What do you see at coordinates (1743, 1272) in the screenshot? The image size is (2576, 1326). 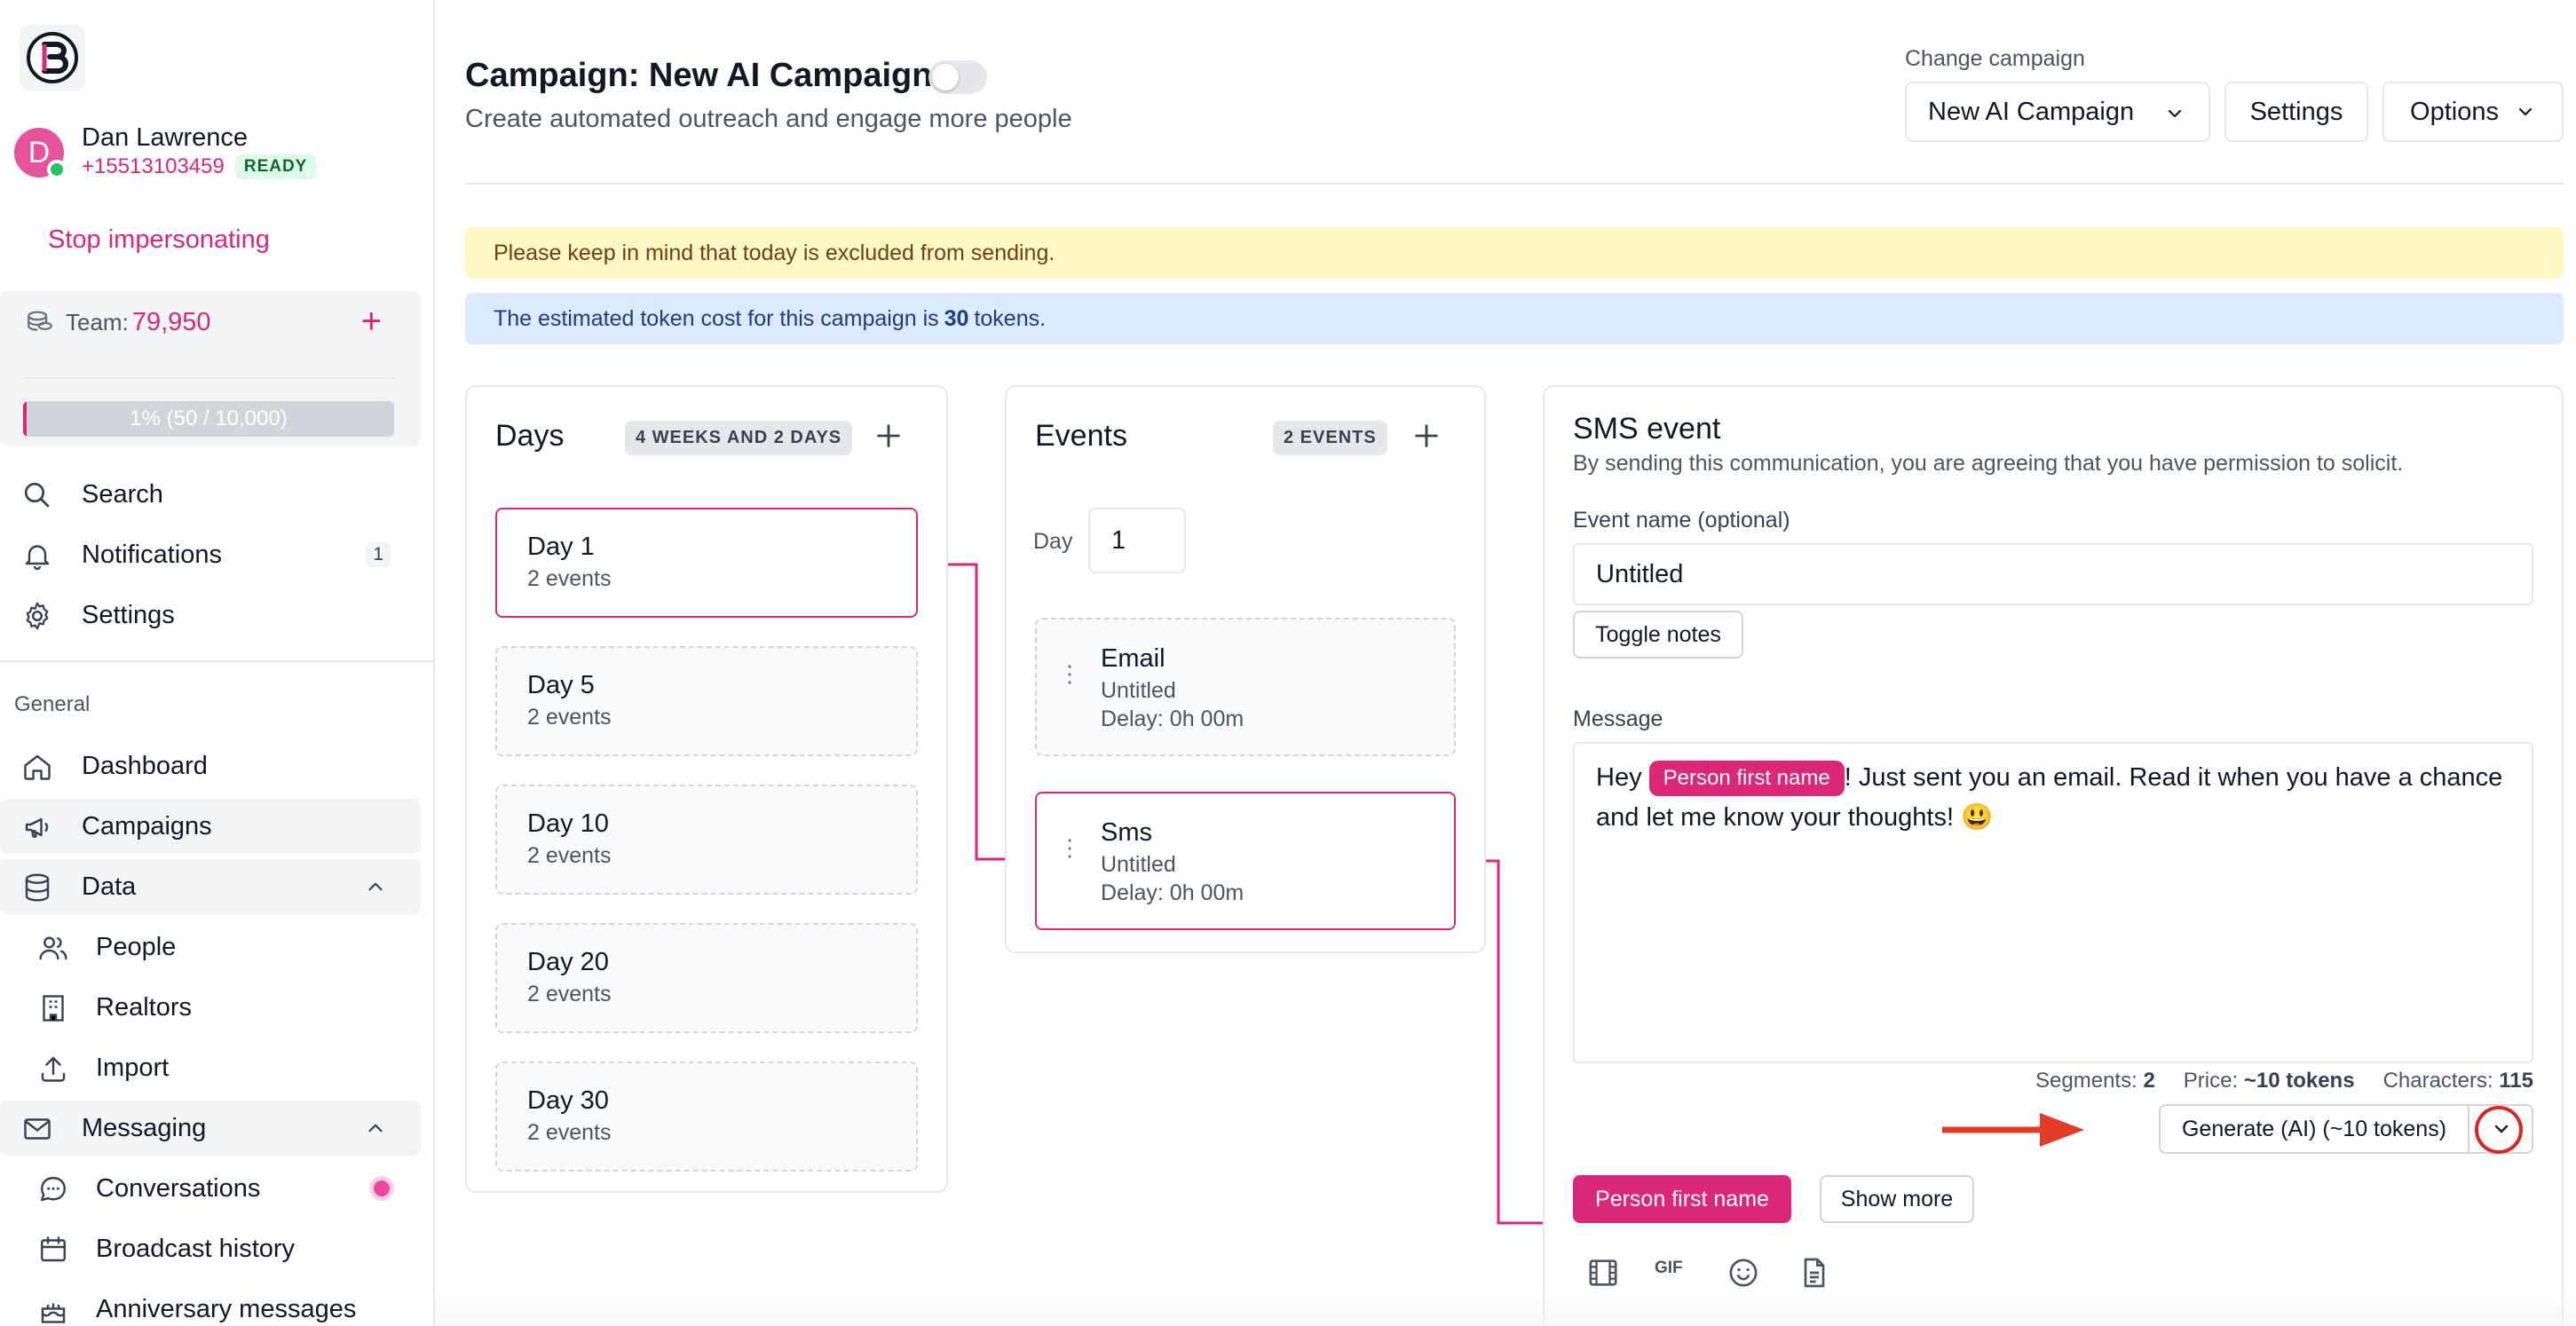 I see `emoji-icon` at bounding box center [1743, 1272].